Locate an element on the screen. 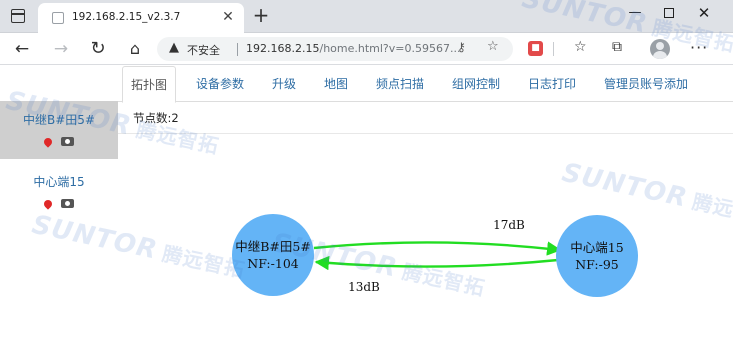  link-13db-label: 13dB is located at coordinates (364, 287).